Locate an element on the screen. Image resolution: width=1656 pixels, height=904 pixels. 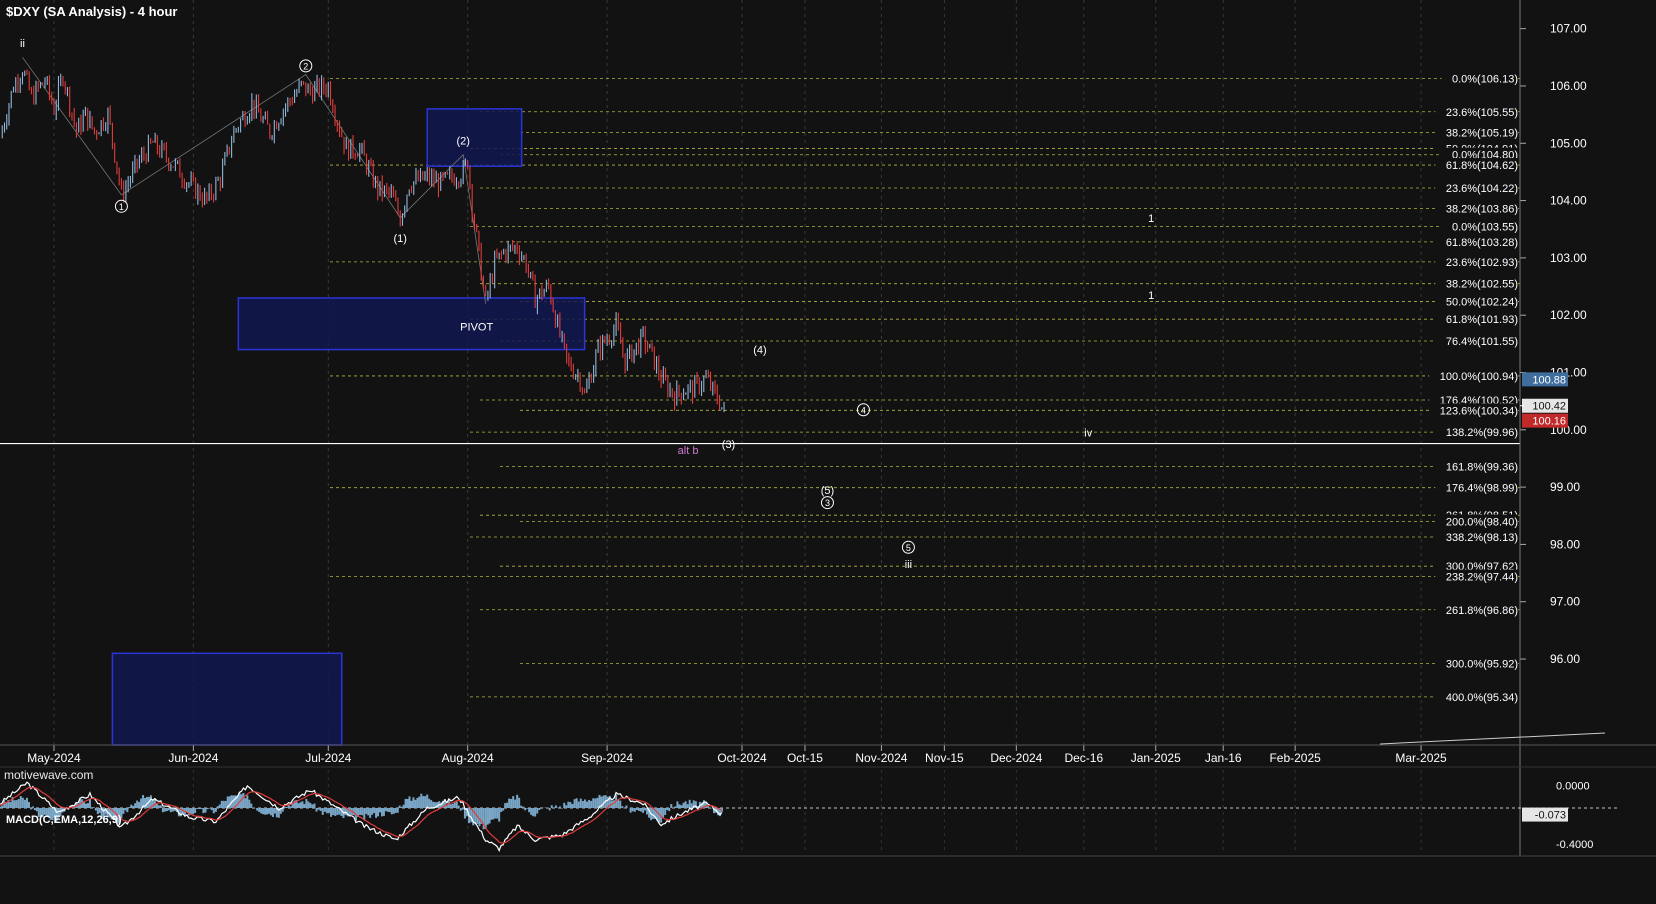
fib-label: 0.0%(106.13) is located at coordinates (1485, 80).